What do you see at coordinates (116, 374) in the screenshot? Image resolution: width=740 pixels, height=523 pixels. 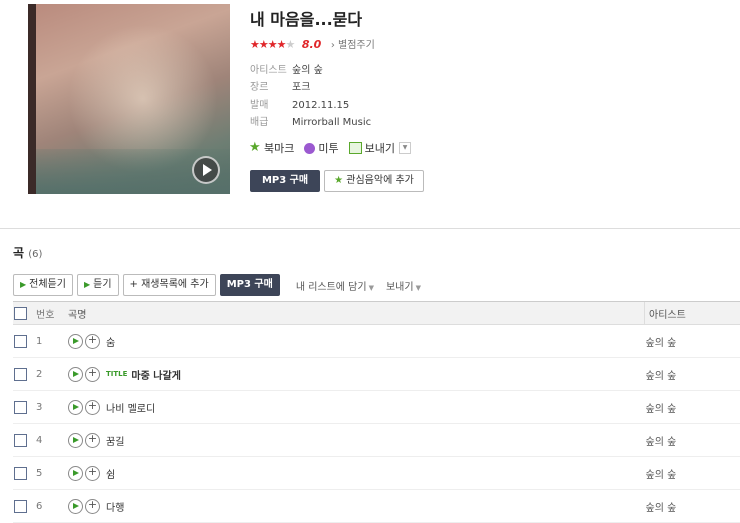 I see `title-track-badge: TITLE` at bounding box center [116, 374].